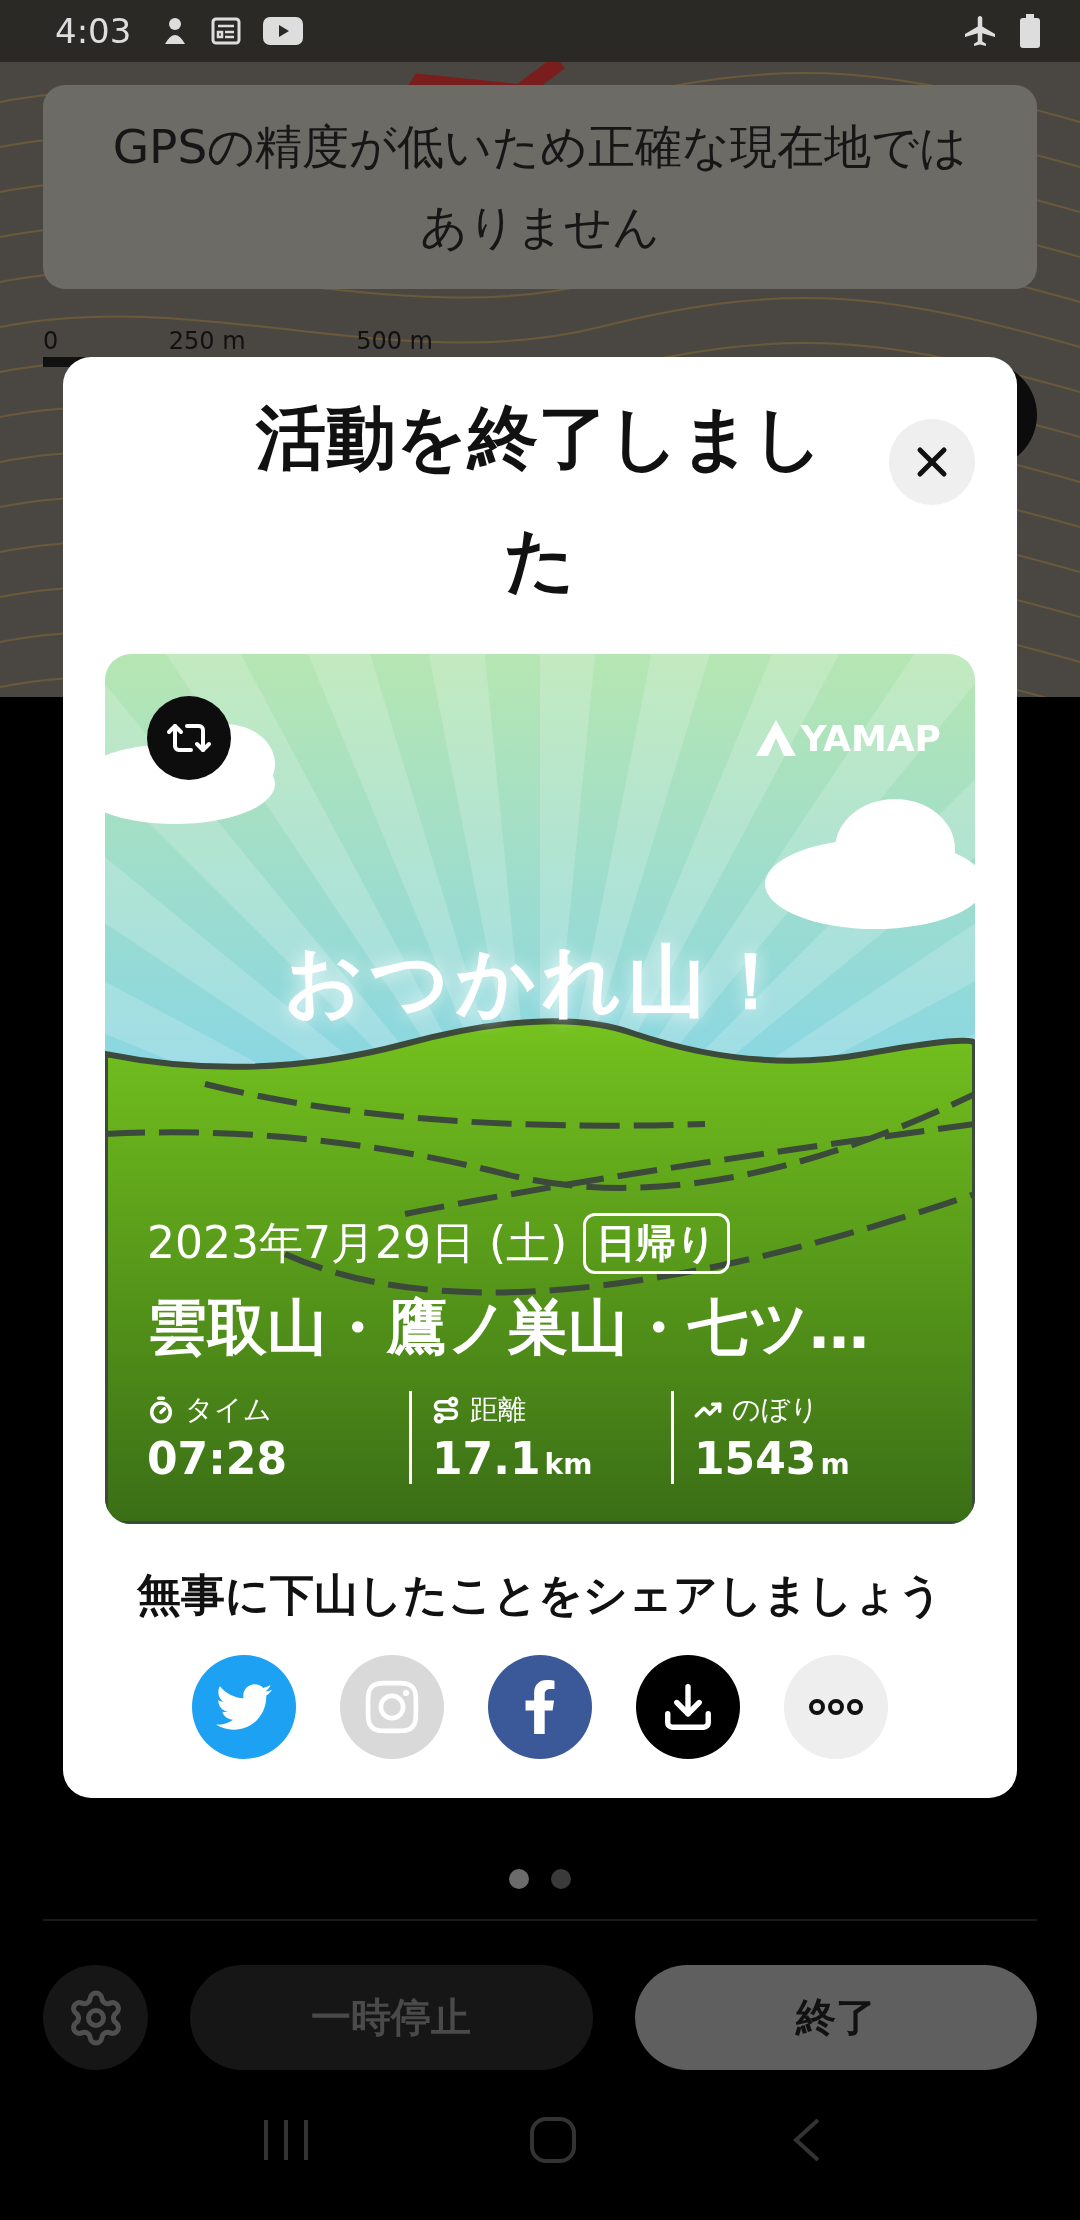 The image size is (1080, 2220). Describe the element at coordinates (540, 981) in the screenshot. I see `card-headline: おつかれ山！` at that location.